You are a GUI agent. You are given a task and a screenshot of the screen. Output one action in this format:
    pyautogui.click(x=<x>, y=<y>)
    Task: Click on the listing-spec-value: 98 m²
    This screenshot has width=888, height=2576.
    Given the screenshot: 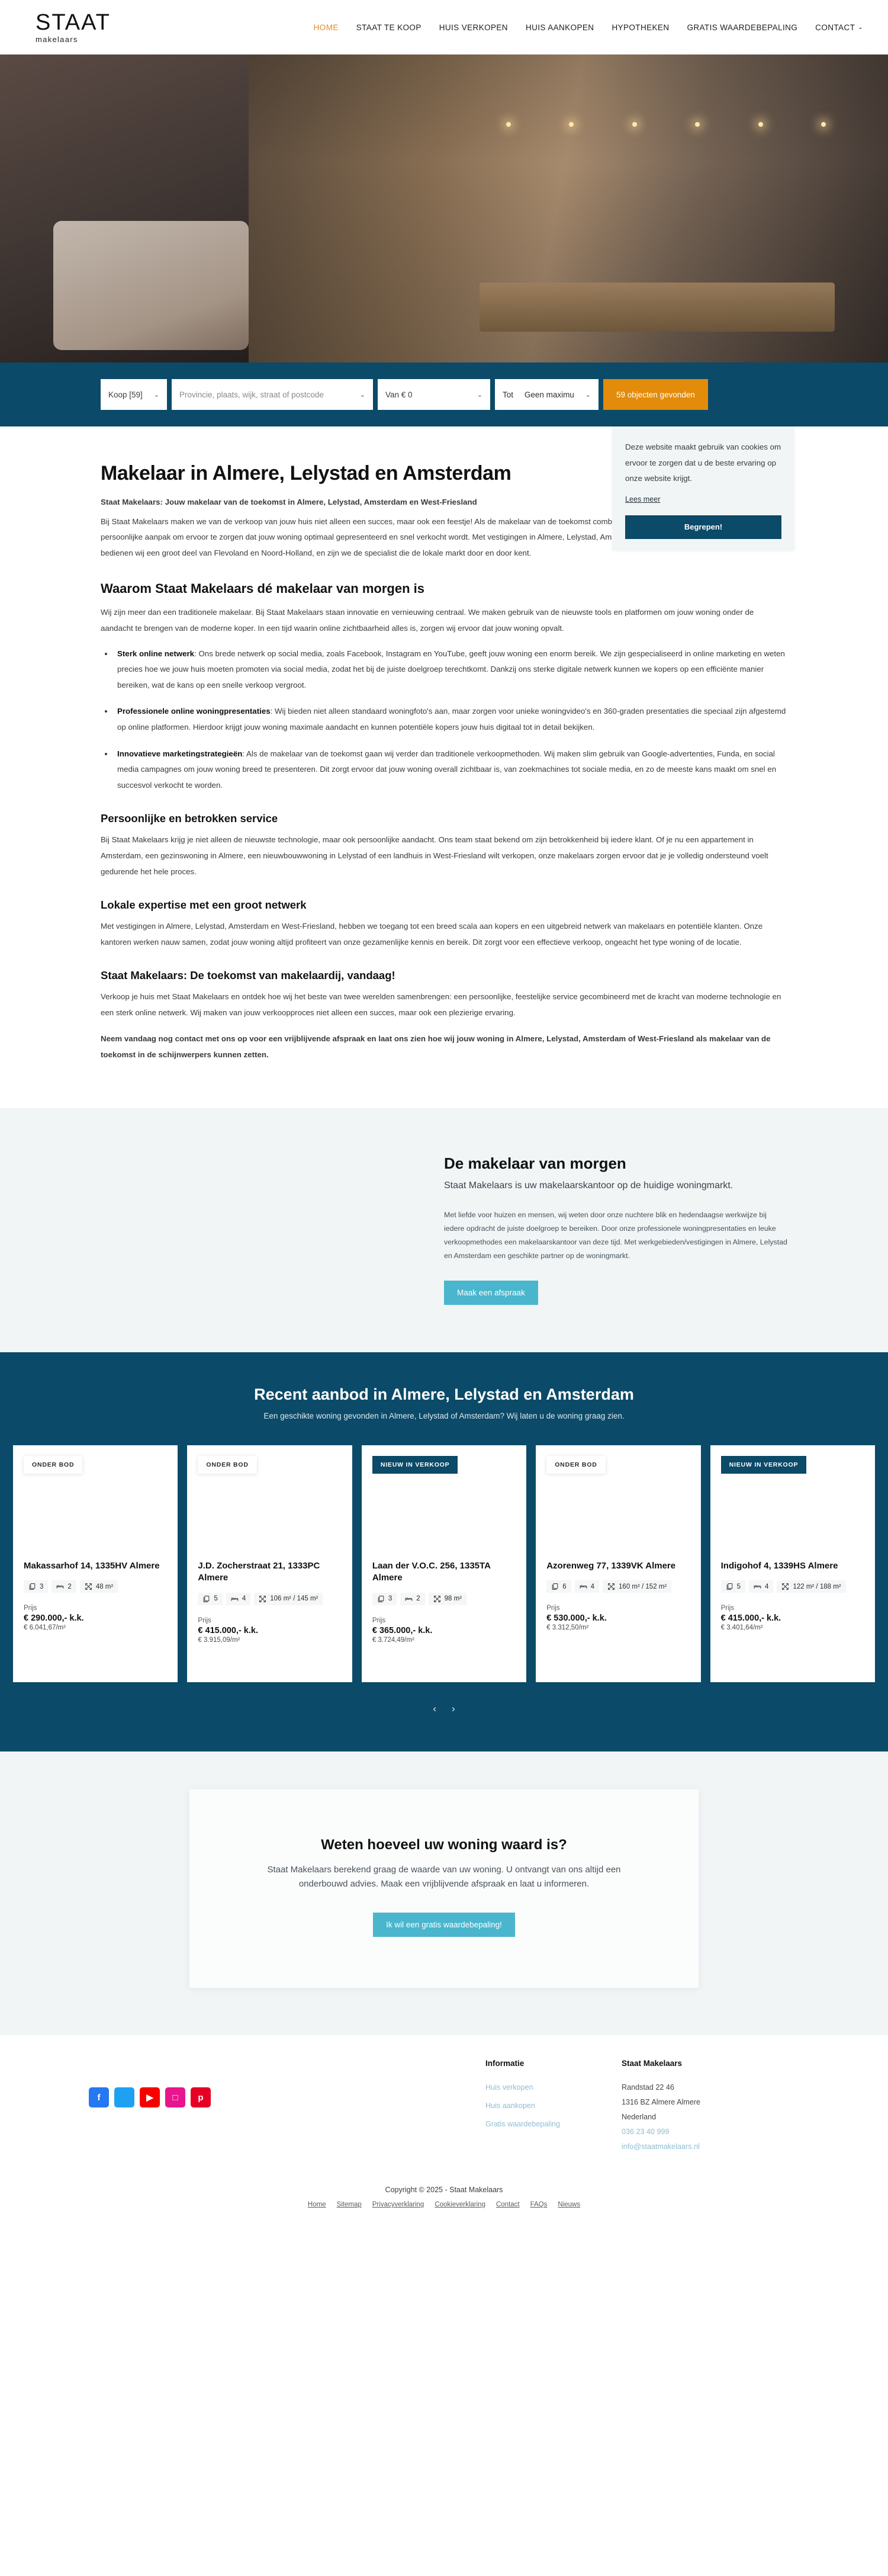 What is the action you would take?
    pyautogui.click(x=453, y=1599)
    